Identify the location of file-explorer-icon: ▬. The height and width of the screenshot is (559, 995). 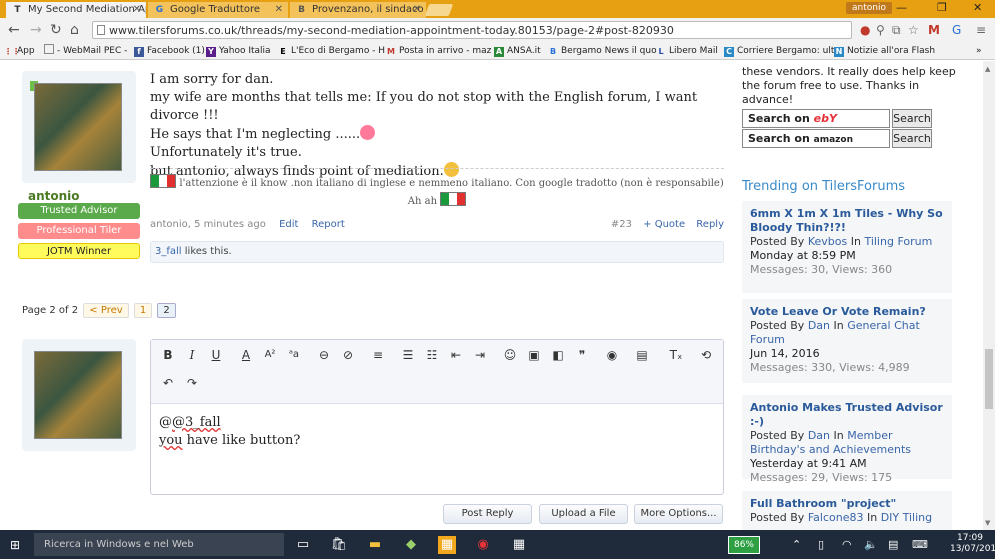
(375, 545).